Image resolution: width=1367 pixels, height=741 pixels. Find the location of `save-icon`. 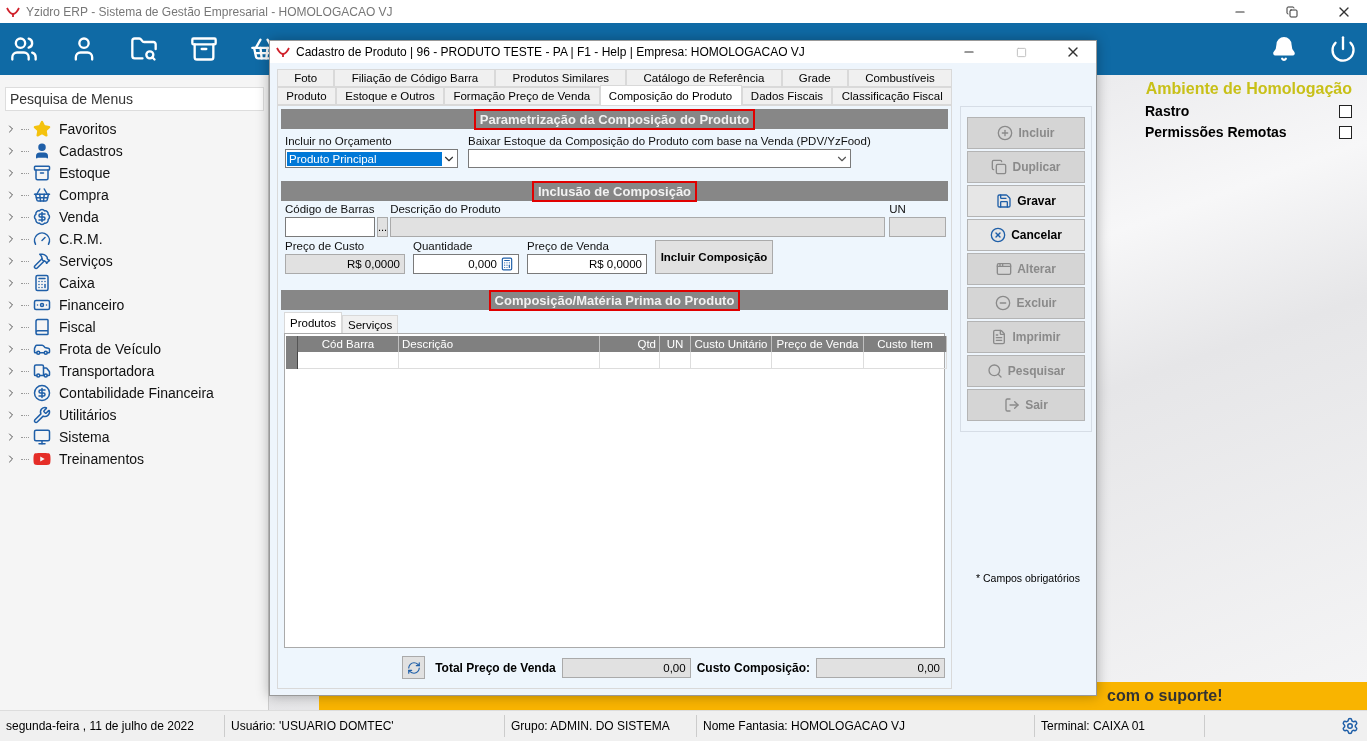

save-icon is located at coordinates (1004, 201).